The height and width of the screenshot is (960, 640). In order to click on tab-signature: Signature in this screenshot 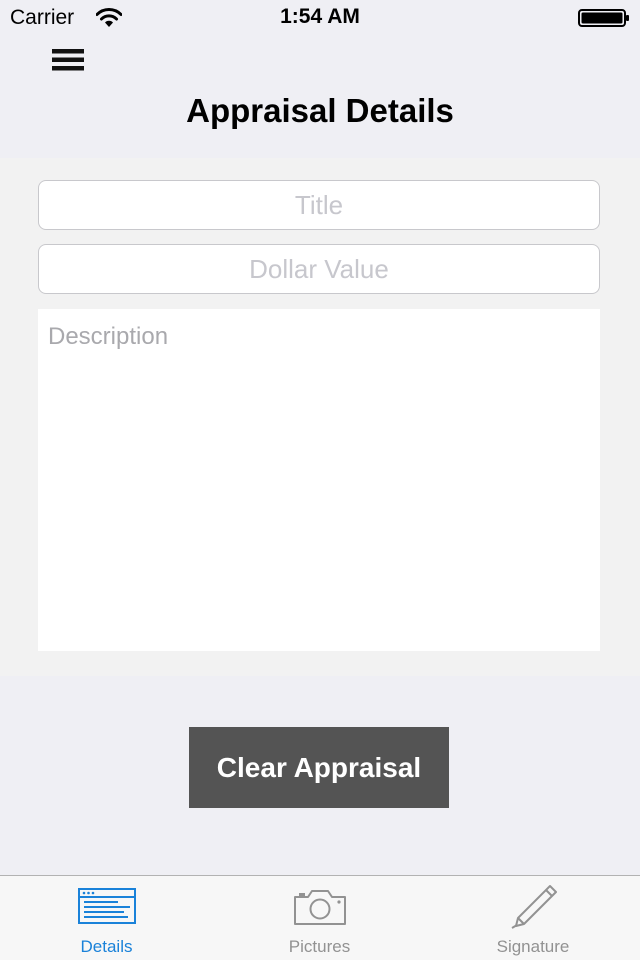, I will do `click(533, 918)`.